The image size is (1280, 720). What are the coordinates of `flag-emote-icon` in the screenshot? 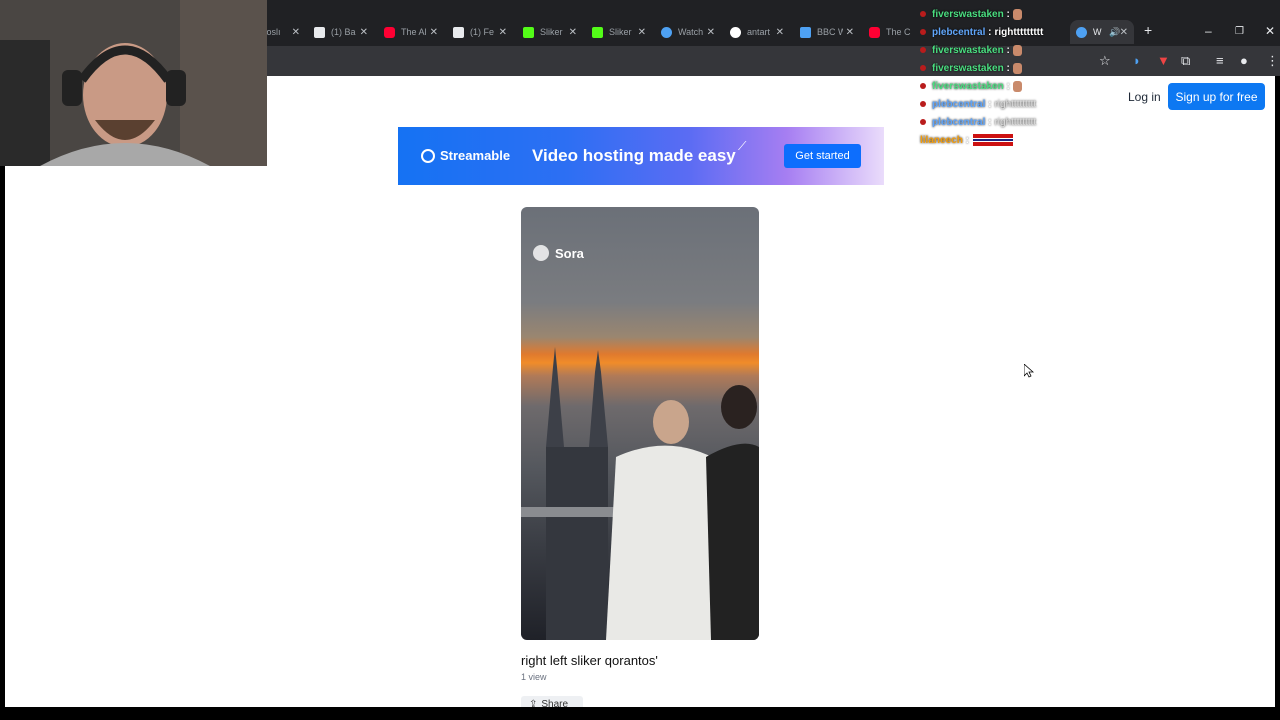 It's located at (992, 140).